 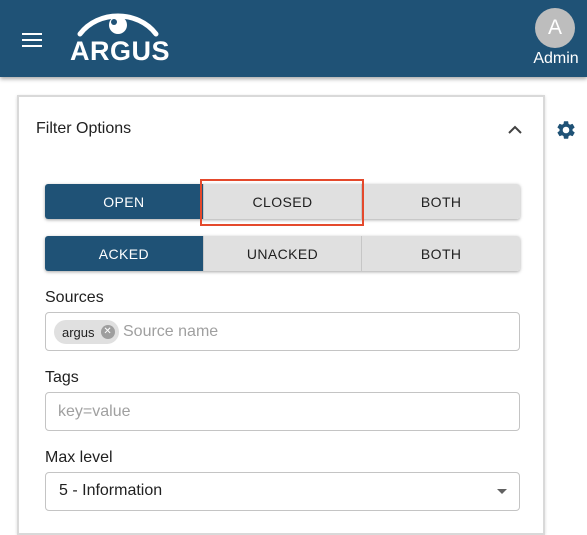 What do you see at coordinates (555, 28) in the screenshot?
I see `avatar: A` at bounding box center [555, 28].